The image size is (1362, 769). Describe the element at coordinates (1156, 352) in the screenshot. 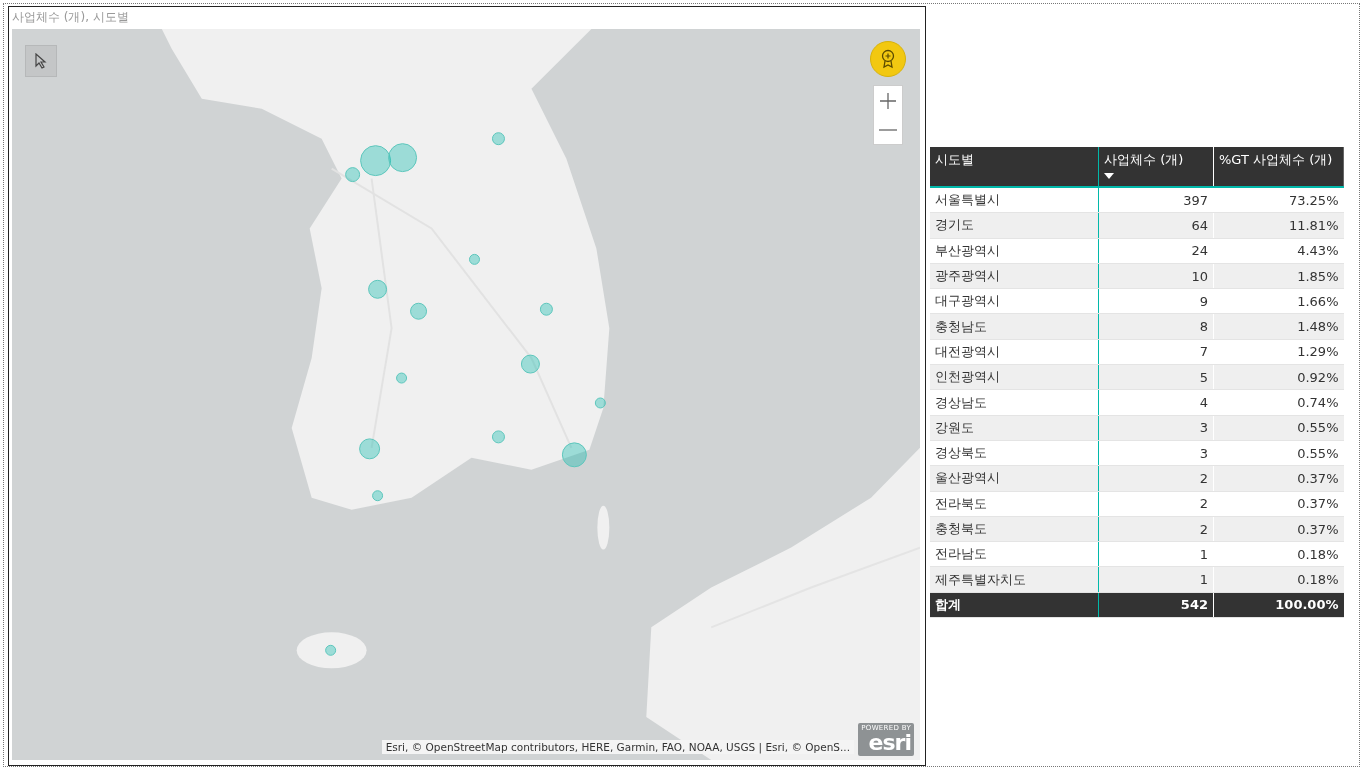

I see `table-cell: 7` at that location.